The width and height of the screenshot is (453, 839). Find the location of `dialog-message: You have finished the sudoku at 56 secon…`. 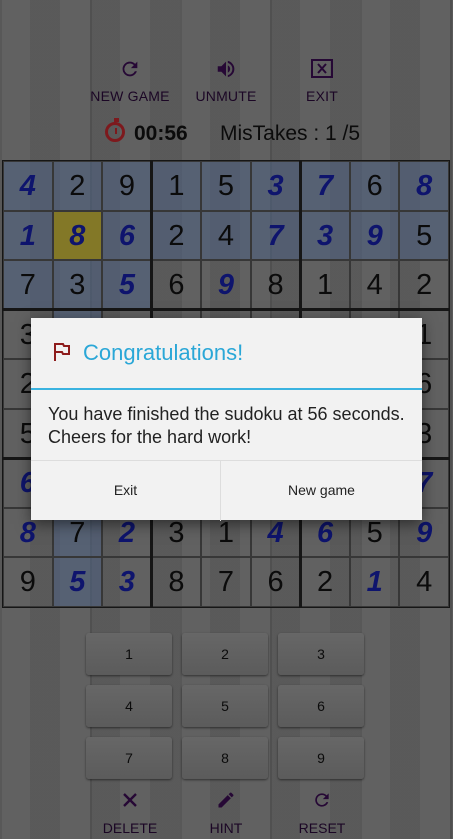

dialog-message: You have finished the sudoku at 56 secon… is located at coordinates (226, 425).